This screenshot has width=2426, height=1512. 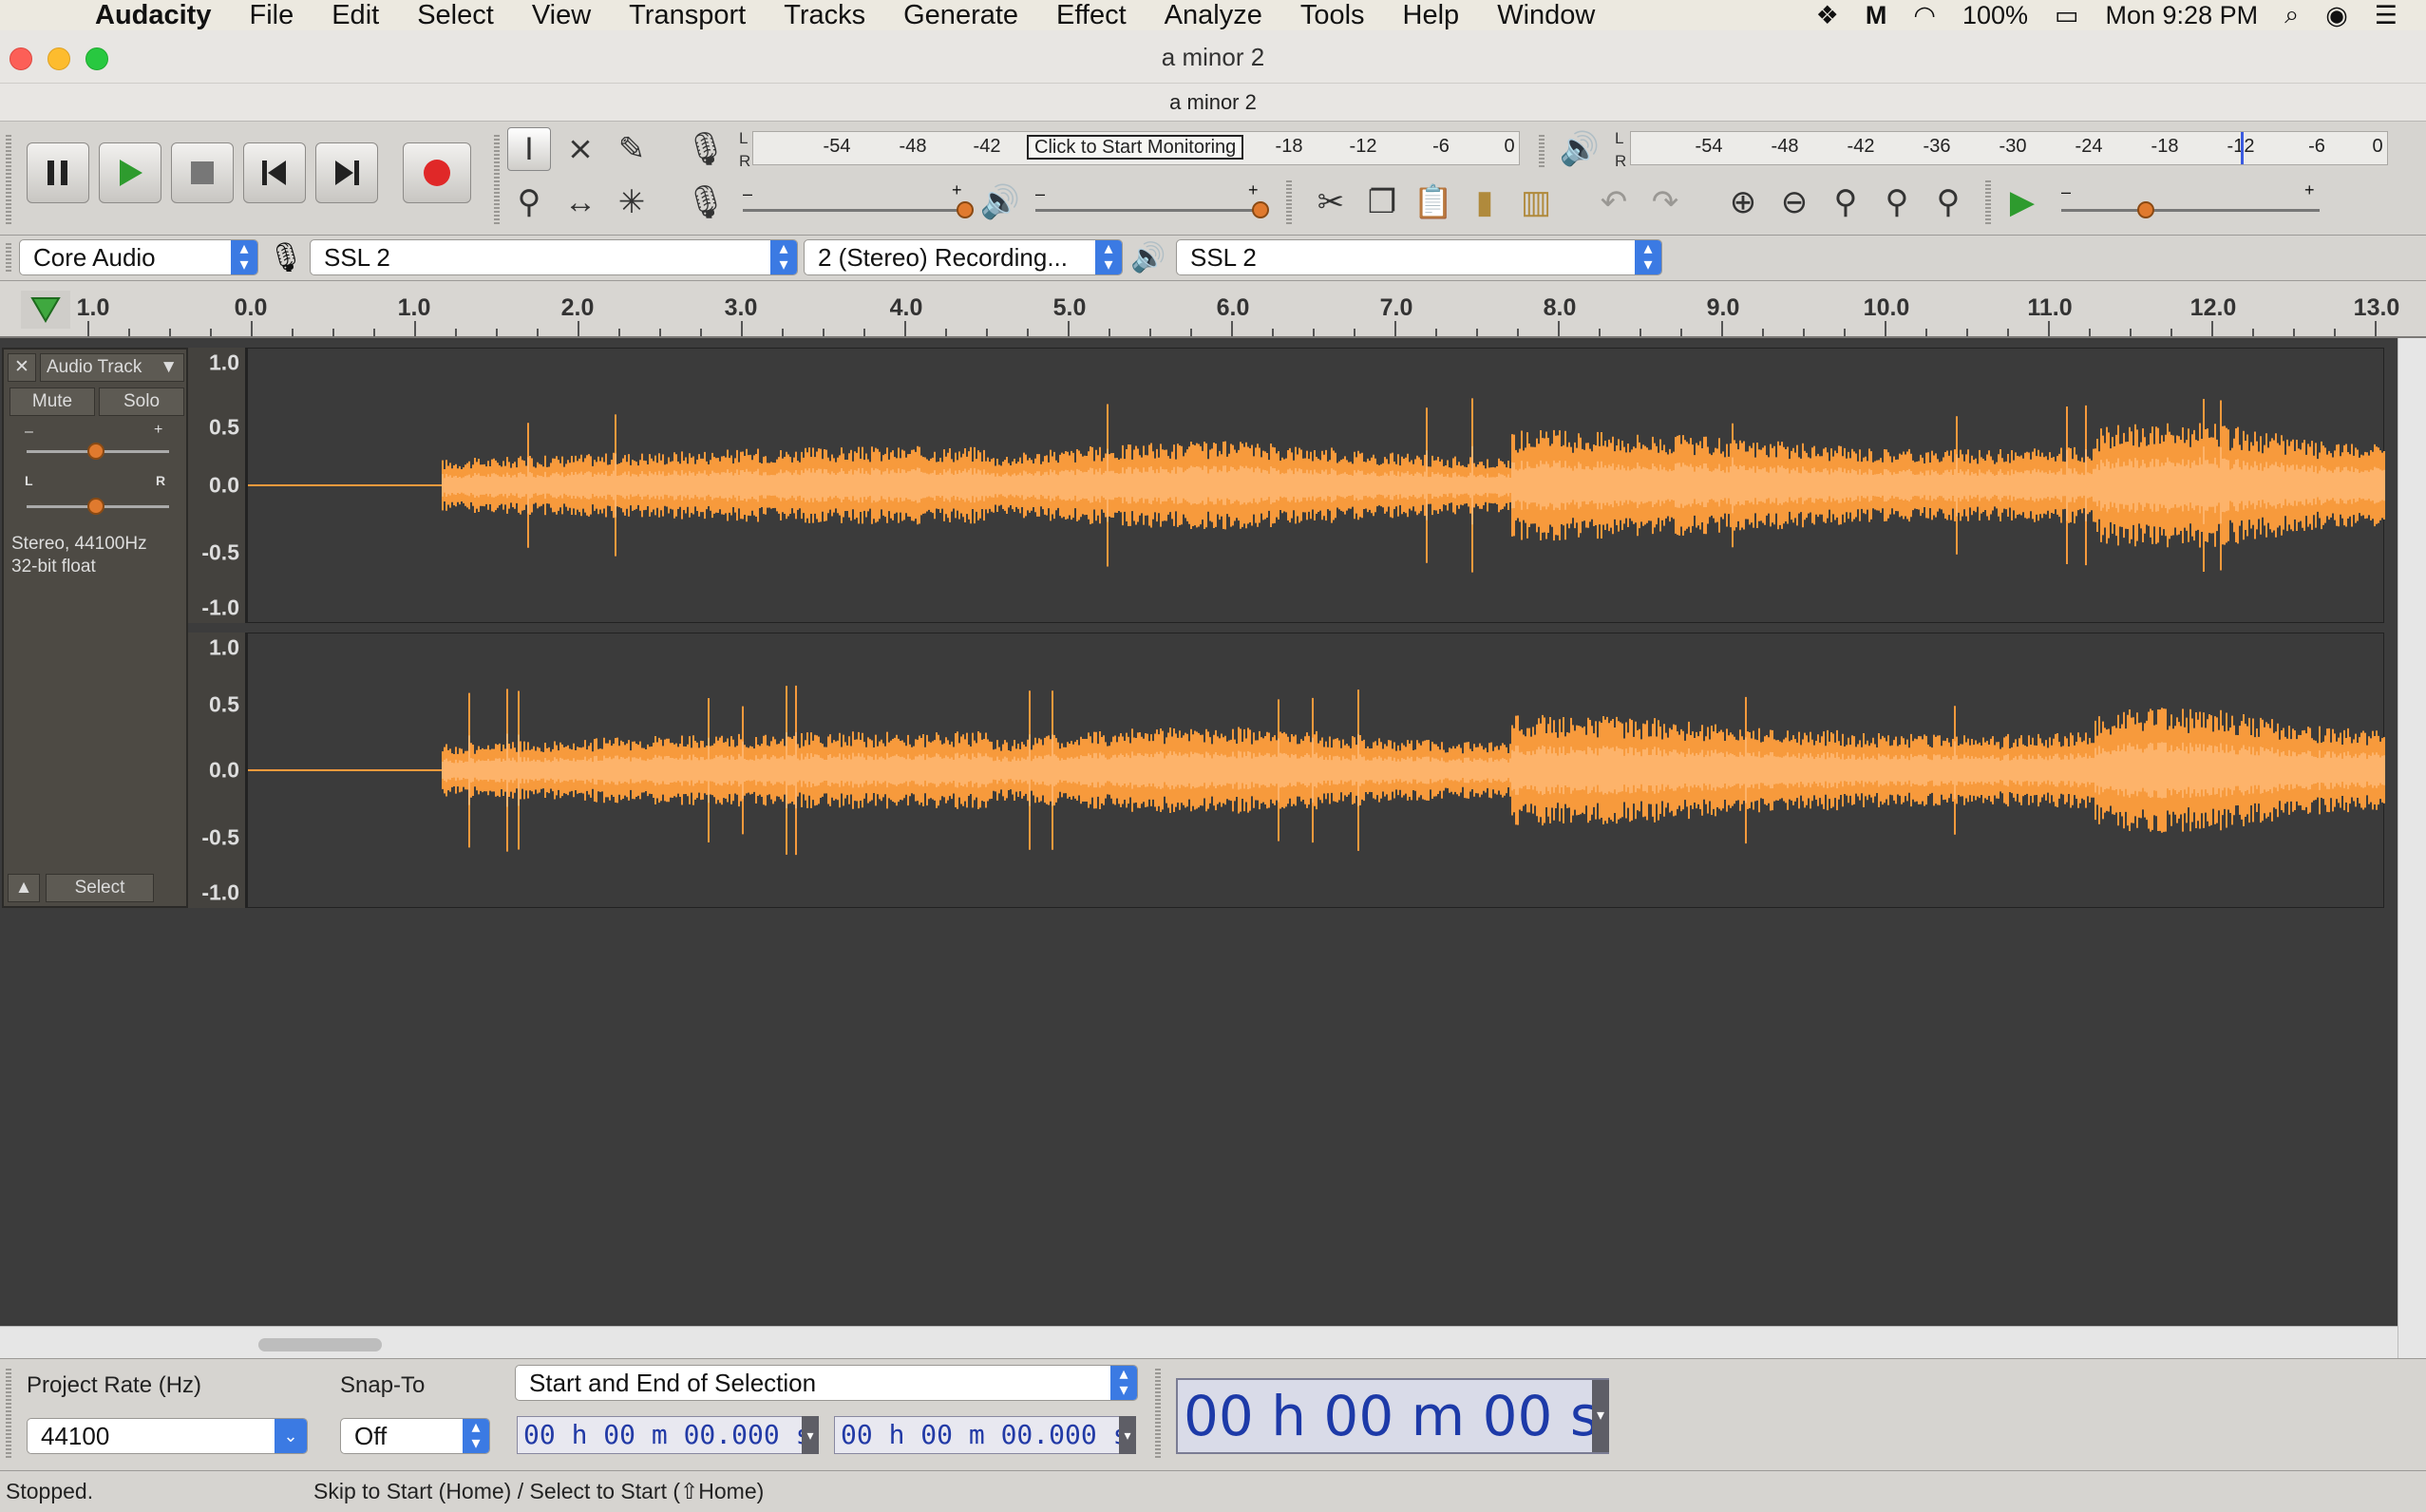 I want to click on dropbox-icon: ❖, so click(x=1827, y=16).